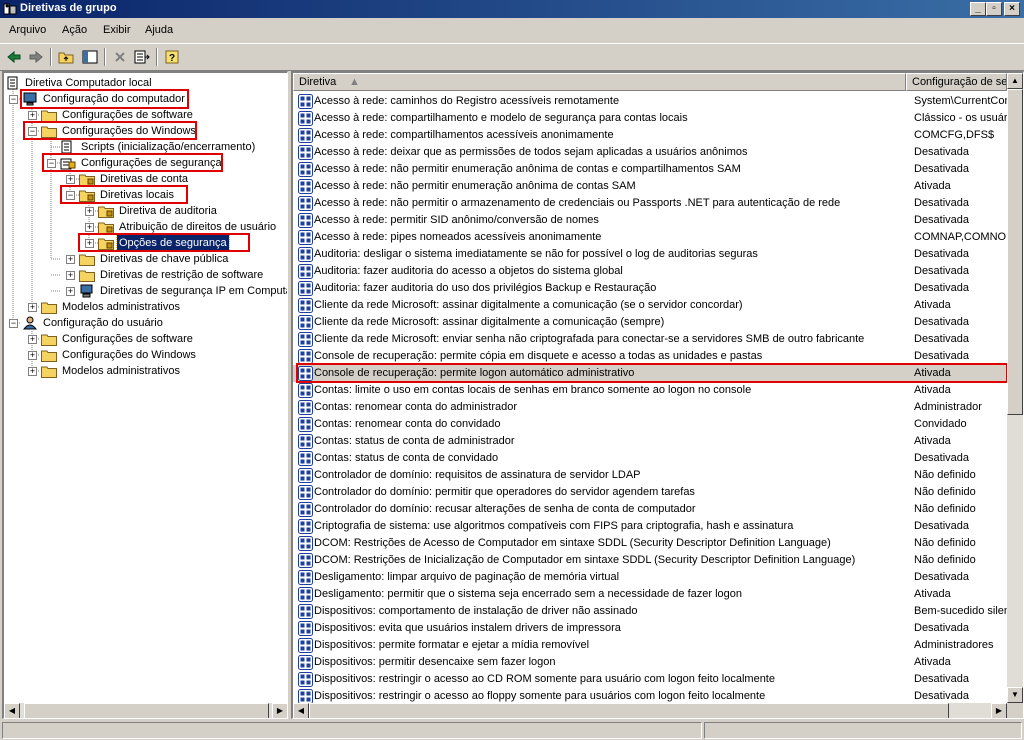 The image size is (1024, 740). What do you see at coordinates (74, 30) in the screenshot?
I see `menu-acao: Ação` at bounding box center [74, 30].